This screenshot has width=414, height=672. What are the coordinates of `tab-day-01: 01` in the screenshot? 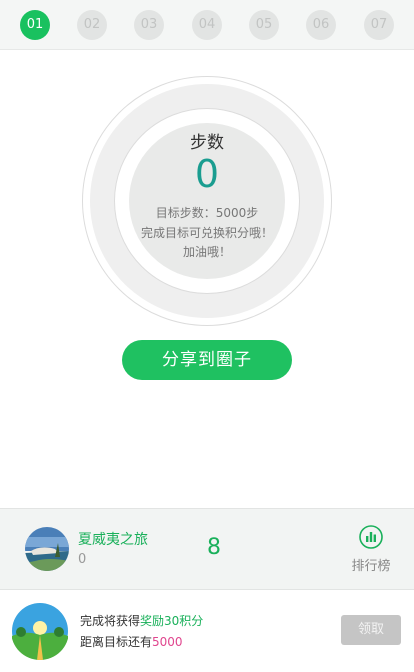 It's located at (35, 25).